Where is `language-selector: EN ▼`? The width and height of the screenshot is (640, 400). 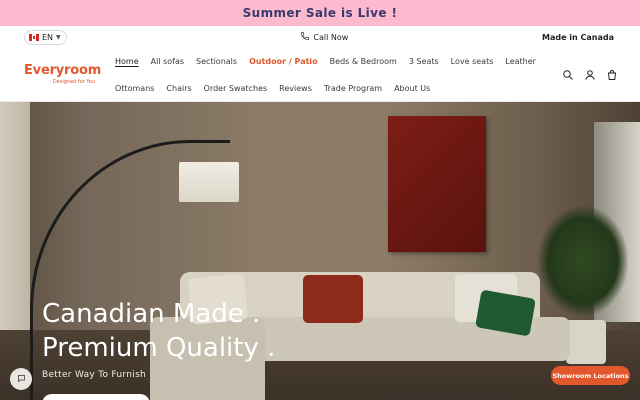
language-selector: EN ▼ is located at coordinates (45, 37).